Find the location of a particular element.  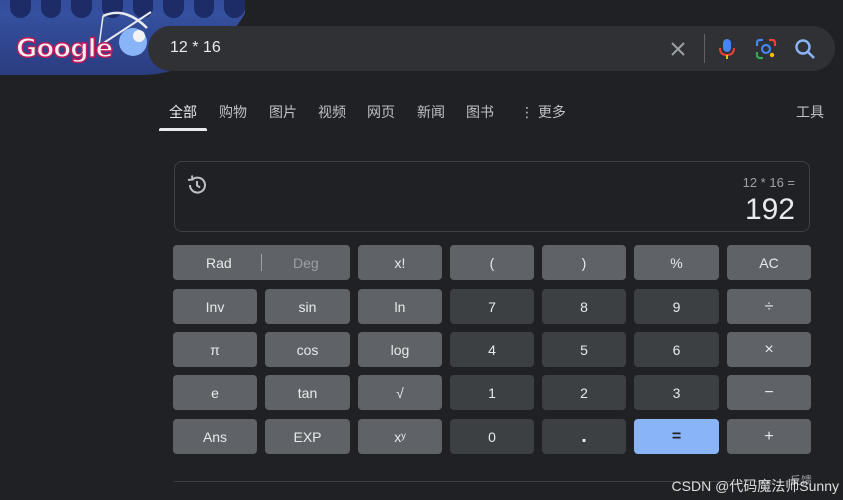

digit-0-button: 0 is located at coordinates (492, 436).